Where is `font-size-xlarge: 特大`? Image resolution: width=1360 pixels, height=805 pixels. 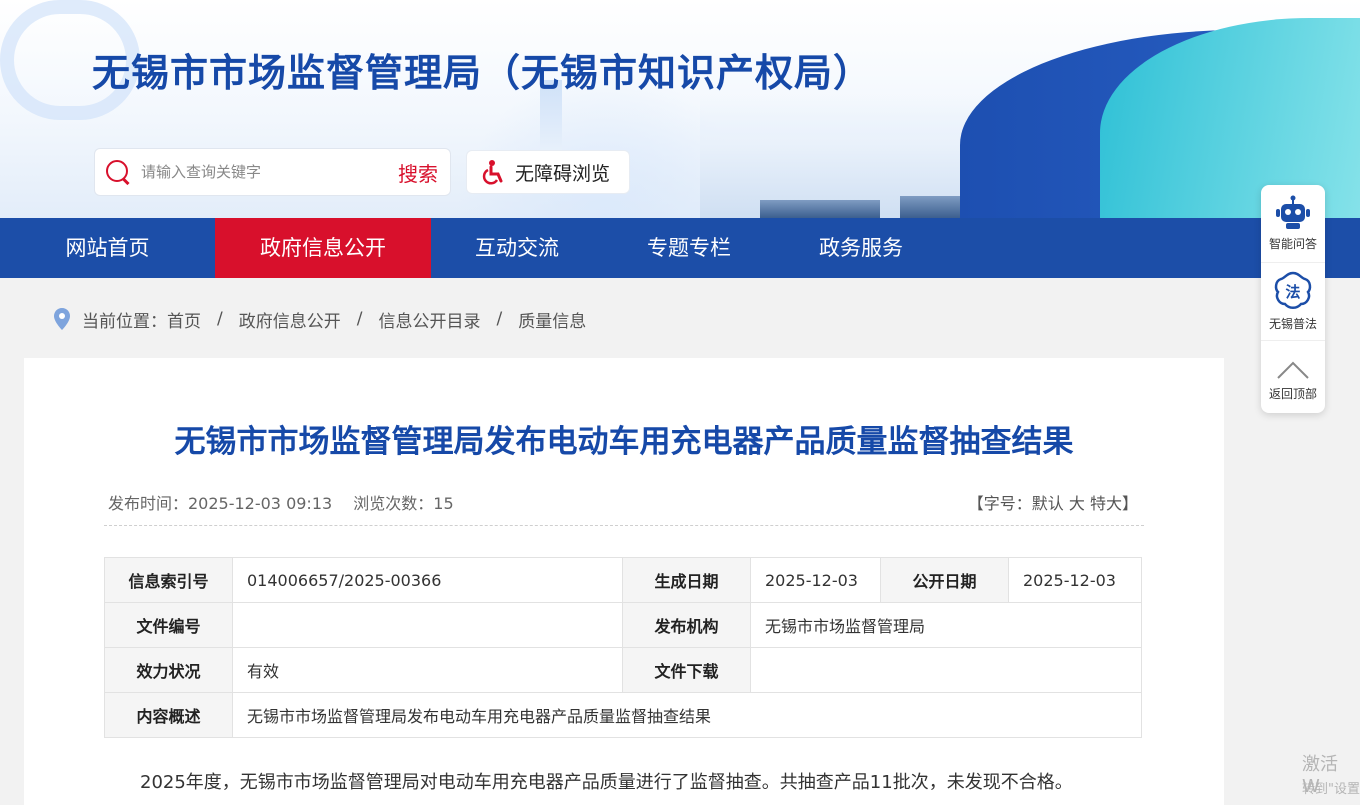
font-size-xlarge: 特大 is located at coordinates (1106, 503).